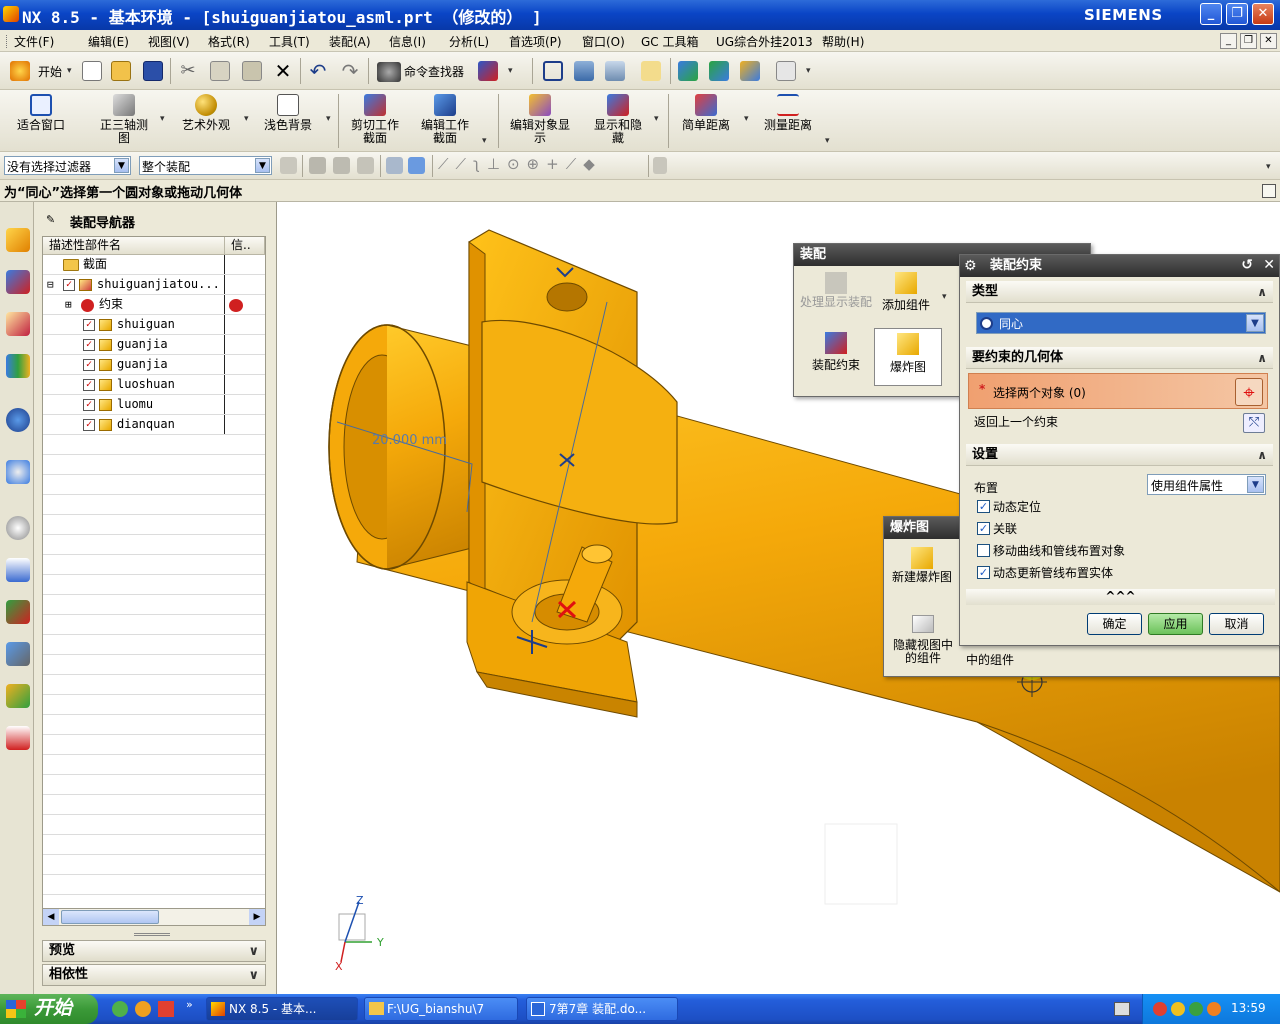 The image size is (1280, 1024). Describe the element at coordinates (41, 120) in the screenshot. I see `fit-window-button: 适合窗口` at that location.